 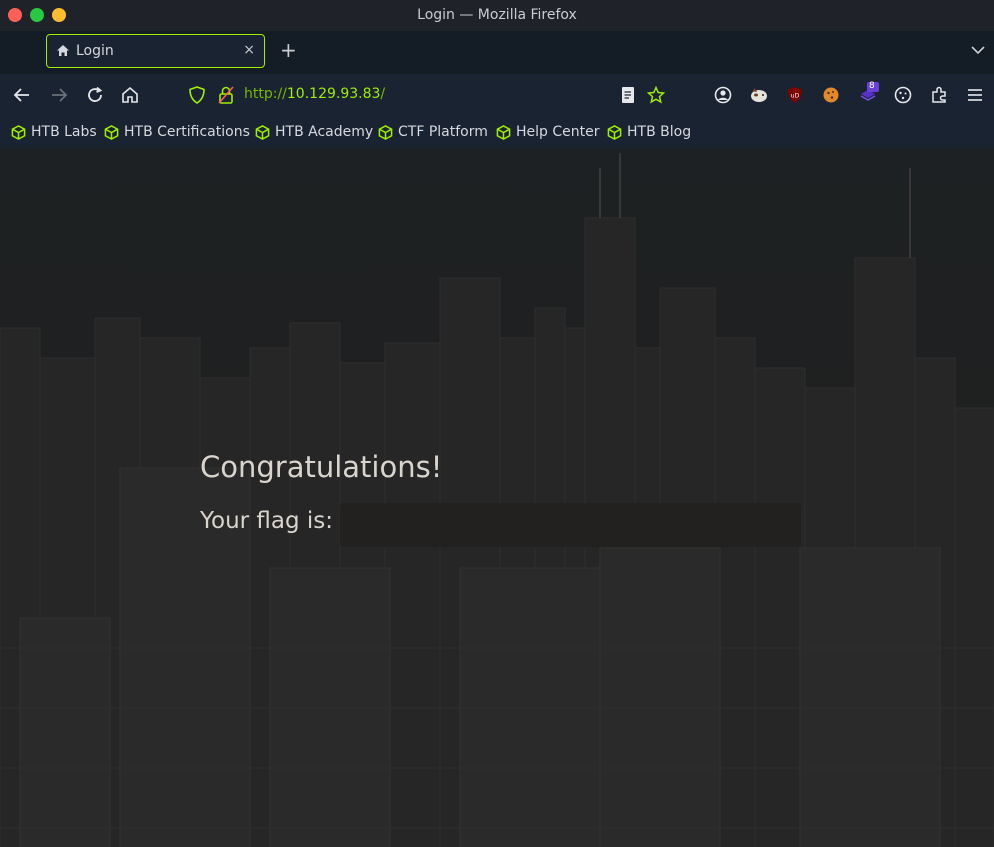 I want to click on cookie-extension-icon, so click(x=831, y=95).